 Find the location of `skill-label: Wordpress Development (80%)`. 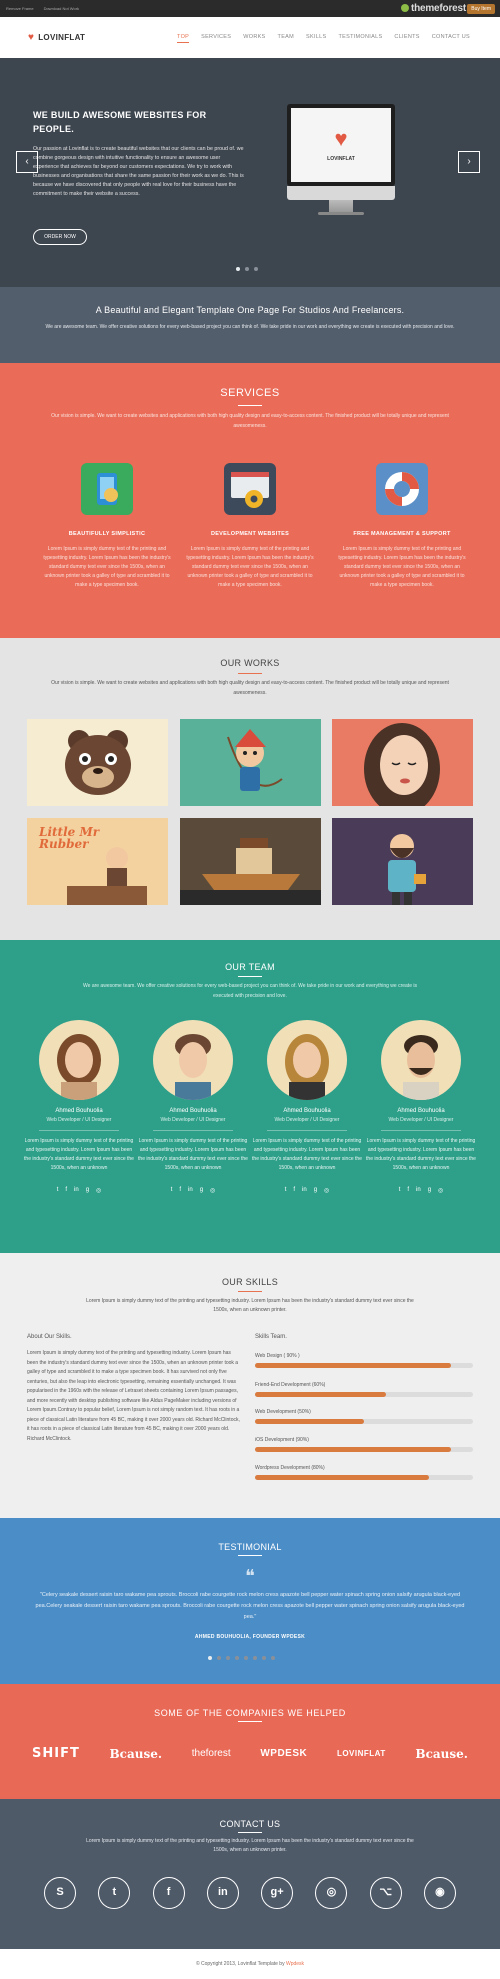

skill-label: Wordpress Development (80%) is located at coordinates (290, 1468).